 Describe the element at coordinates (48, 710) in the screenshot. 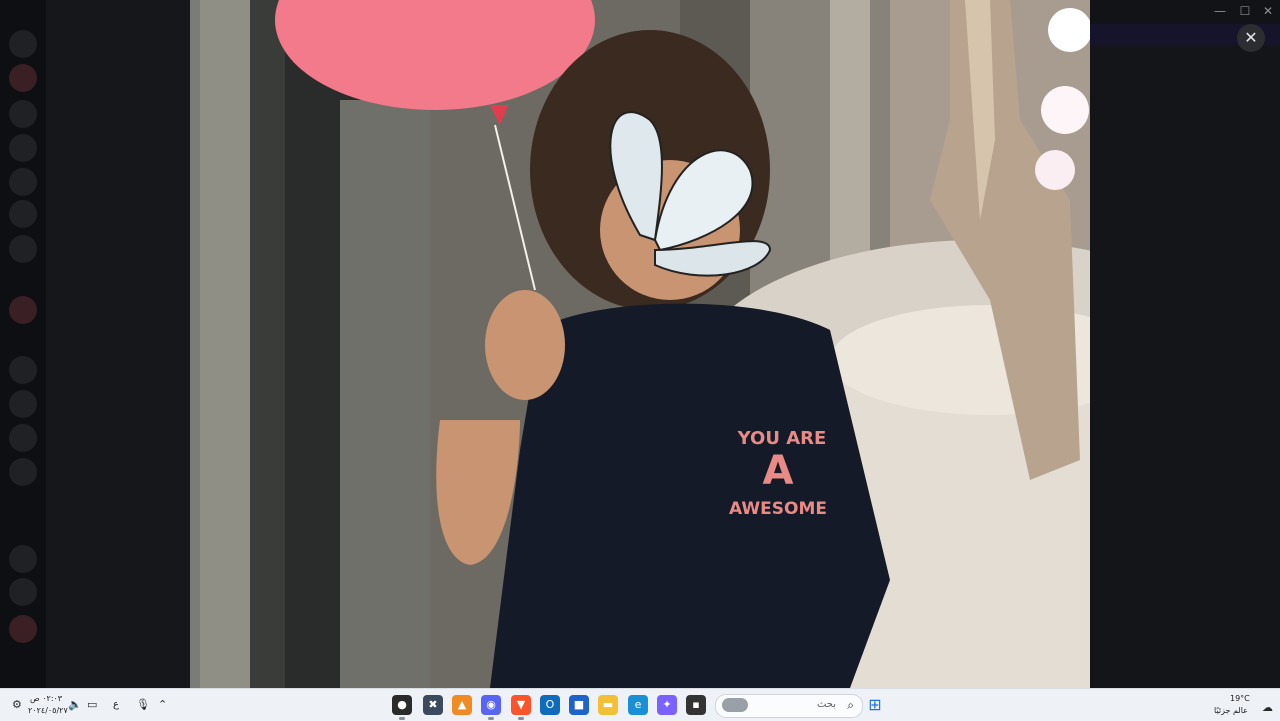

I see `clock-date: ٢٠٢٤/٠٥/٢٧` at that location.